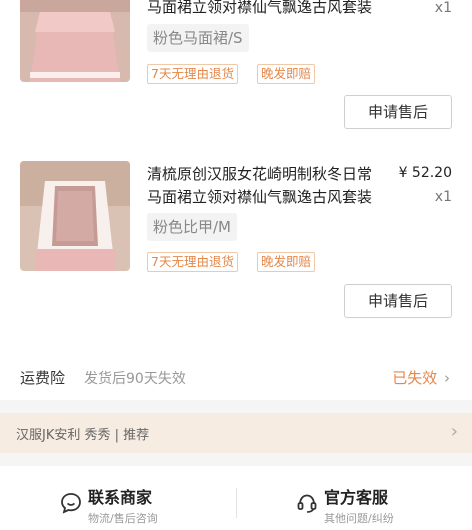  I want to click on status-text: 已失效, so click(415, 378).